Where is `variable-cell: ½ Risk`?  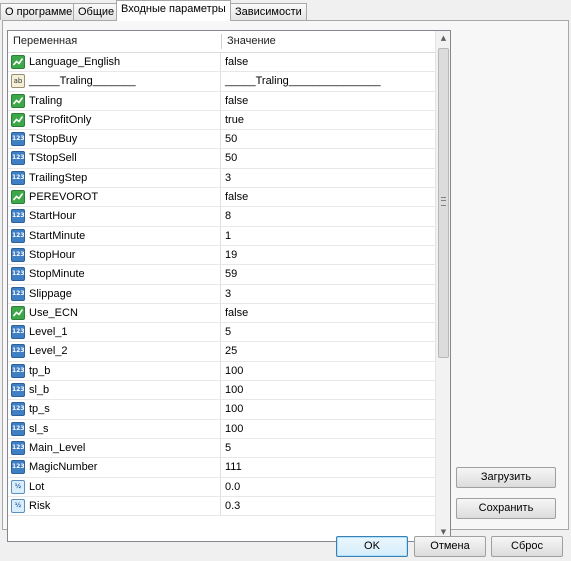 variable-cell: ½ Risk is located at coordinates (114, 506).